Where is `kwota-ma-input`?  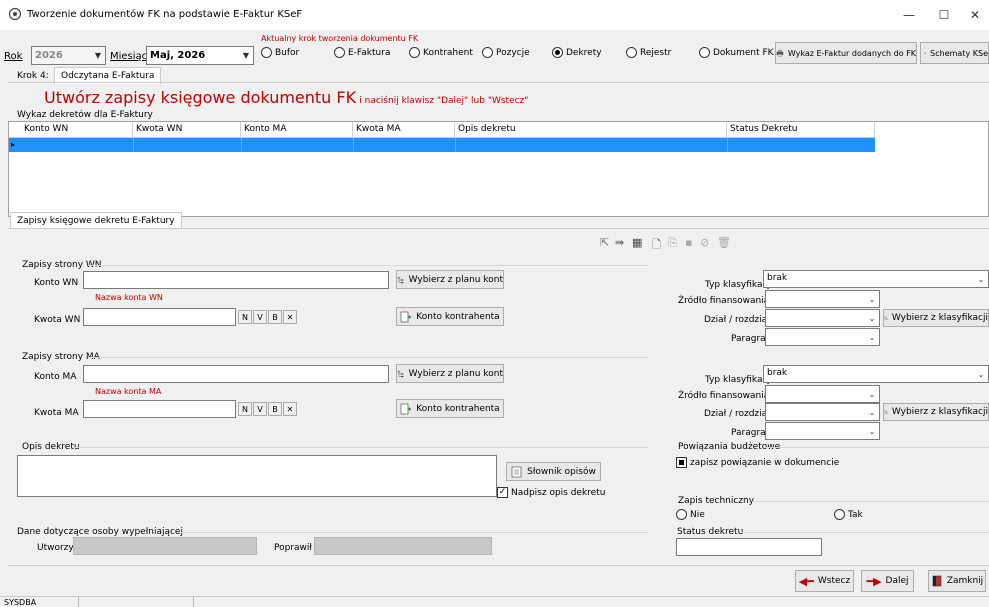 kwota-ma-input is located at coordinates (159, 409).